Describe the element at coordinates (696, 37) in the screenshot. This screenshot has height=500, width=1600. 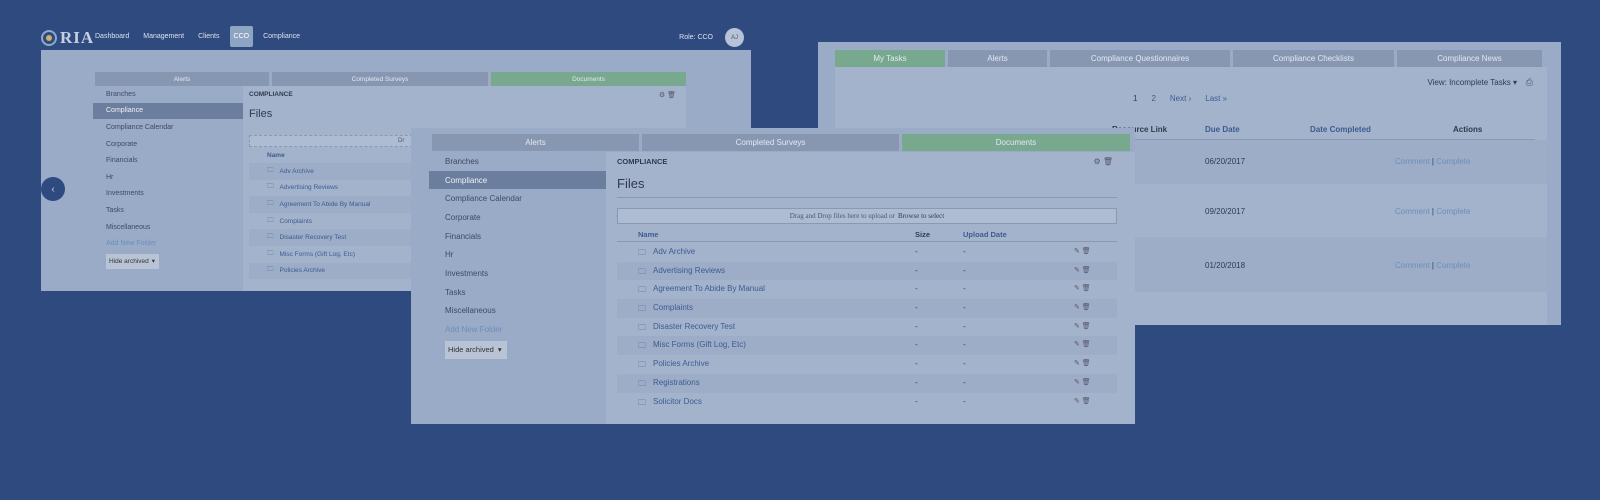
I see `role-label: Role: CCO` at that location.